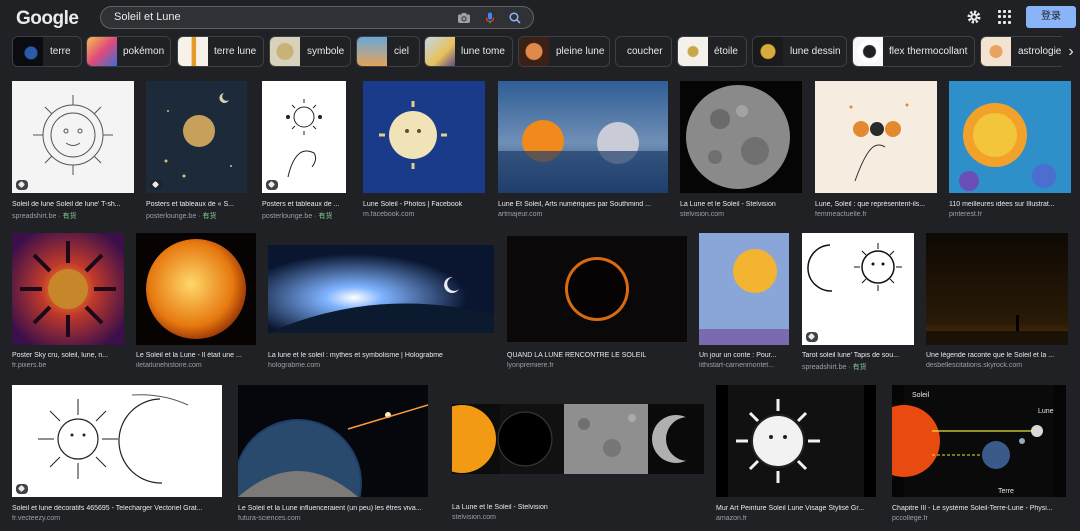  Describe the element at coordinates (597, 355) in the screenshot. I see `result-title: QUAND LA LUNE RENCONTRE LE SOLEIL` at that location.